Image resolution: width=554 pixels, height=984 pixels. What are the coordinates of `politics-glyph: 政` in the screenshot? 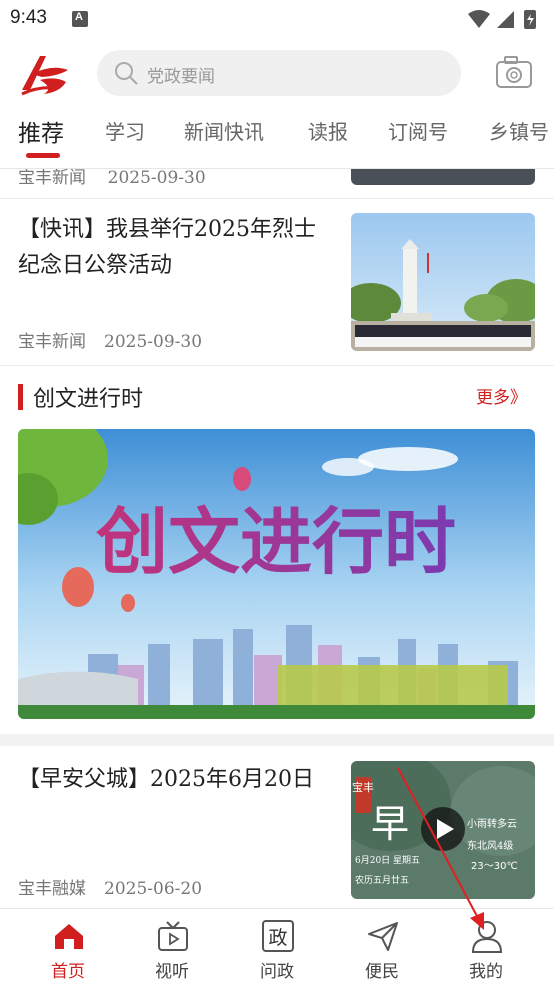 It's located at (277, 938).